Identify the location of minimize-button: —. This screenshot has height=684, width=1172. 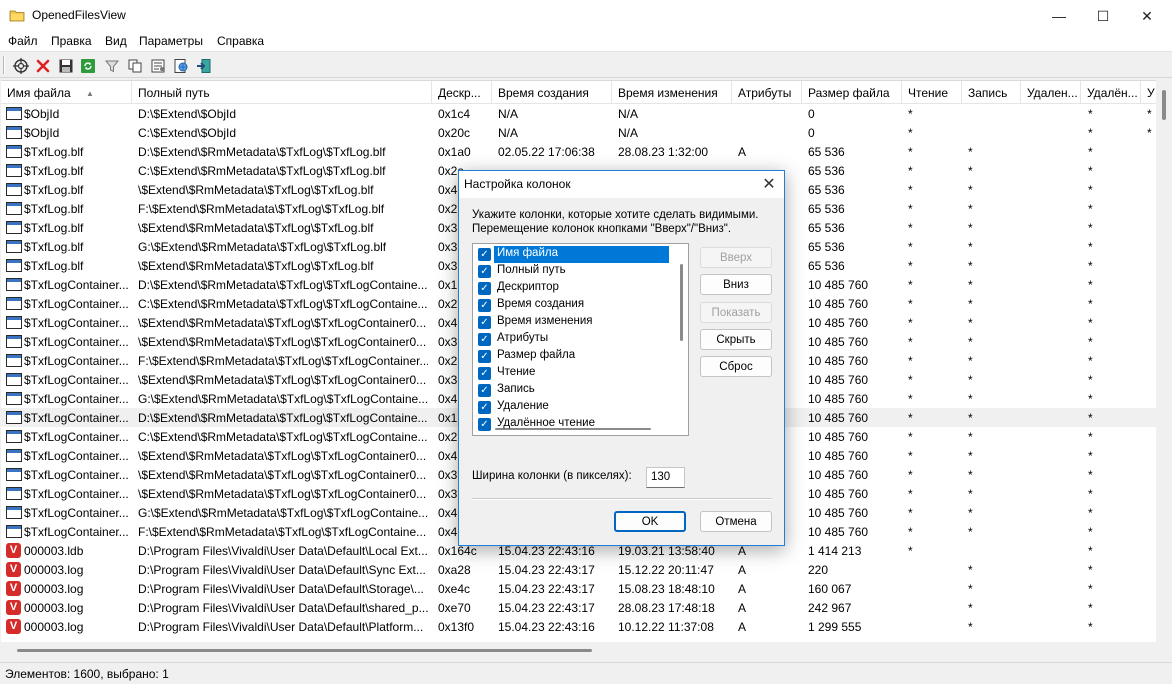
(1059, 16).